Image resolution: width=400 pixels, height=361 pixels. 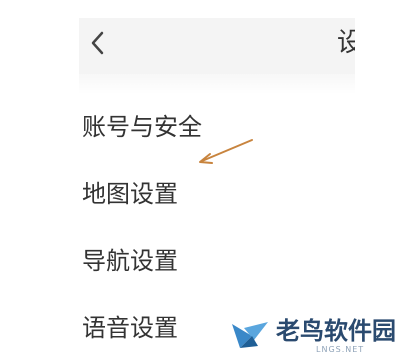 What do you see at coordinates (130, 261) in the screenshot?
I see `settings-item-label: 导航设置` at bounding box center [130, 261].